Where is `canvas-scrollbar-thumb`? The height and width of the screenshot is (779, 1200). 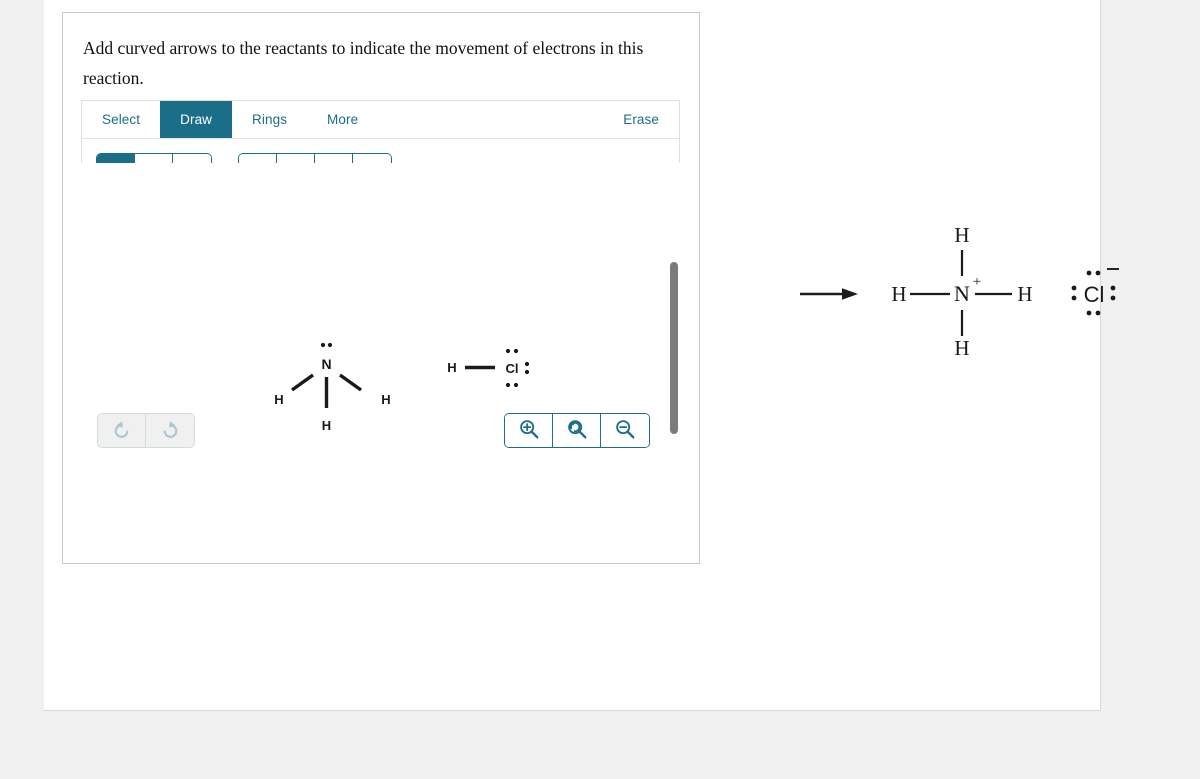 canvas-scrollbar-thumb is located at coordinates (674, 348).